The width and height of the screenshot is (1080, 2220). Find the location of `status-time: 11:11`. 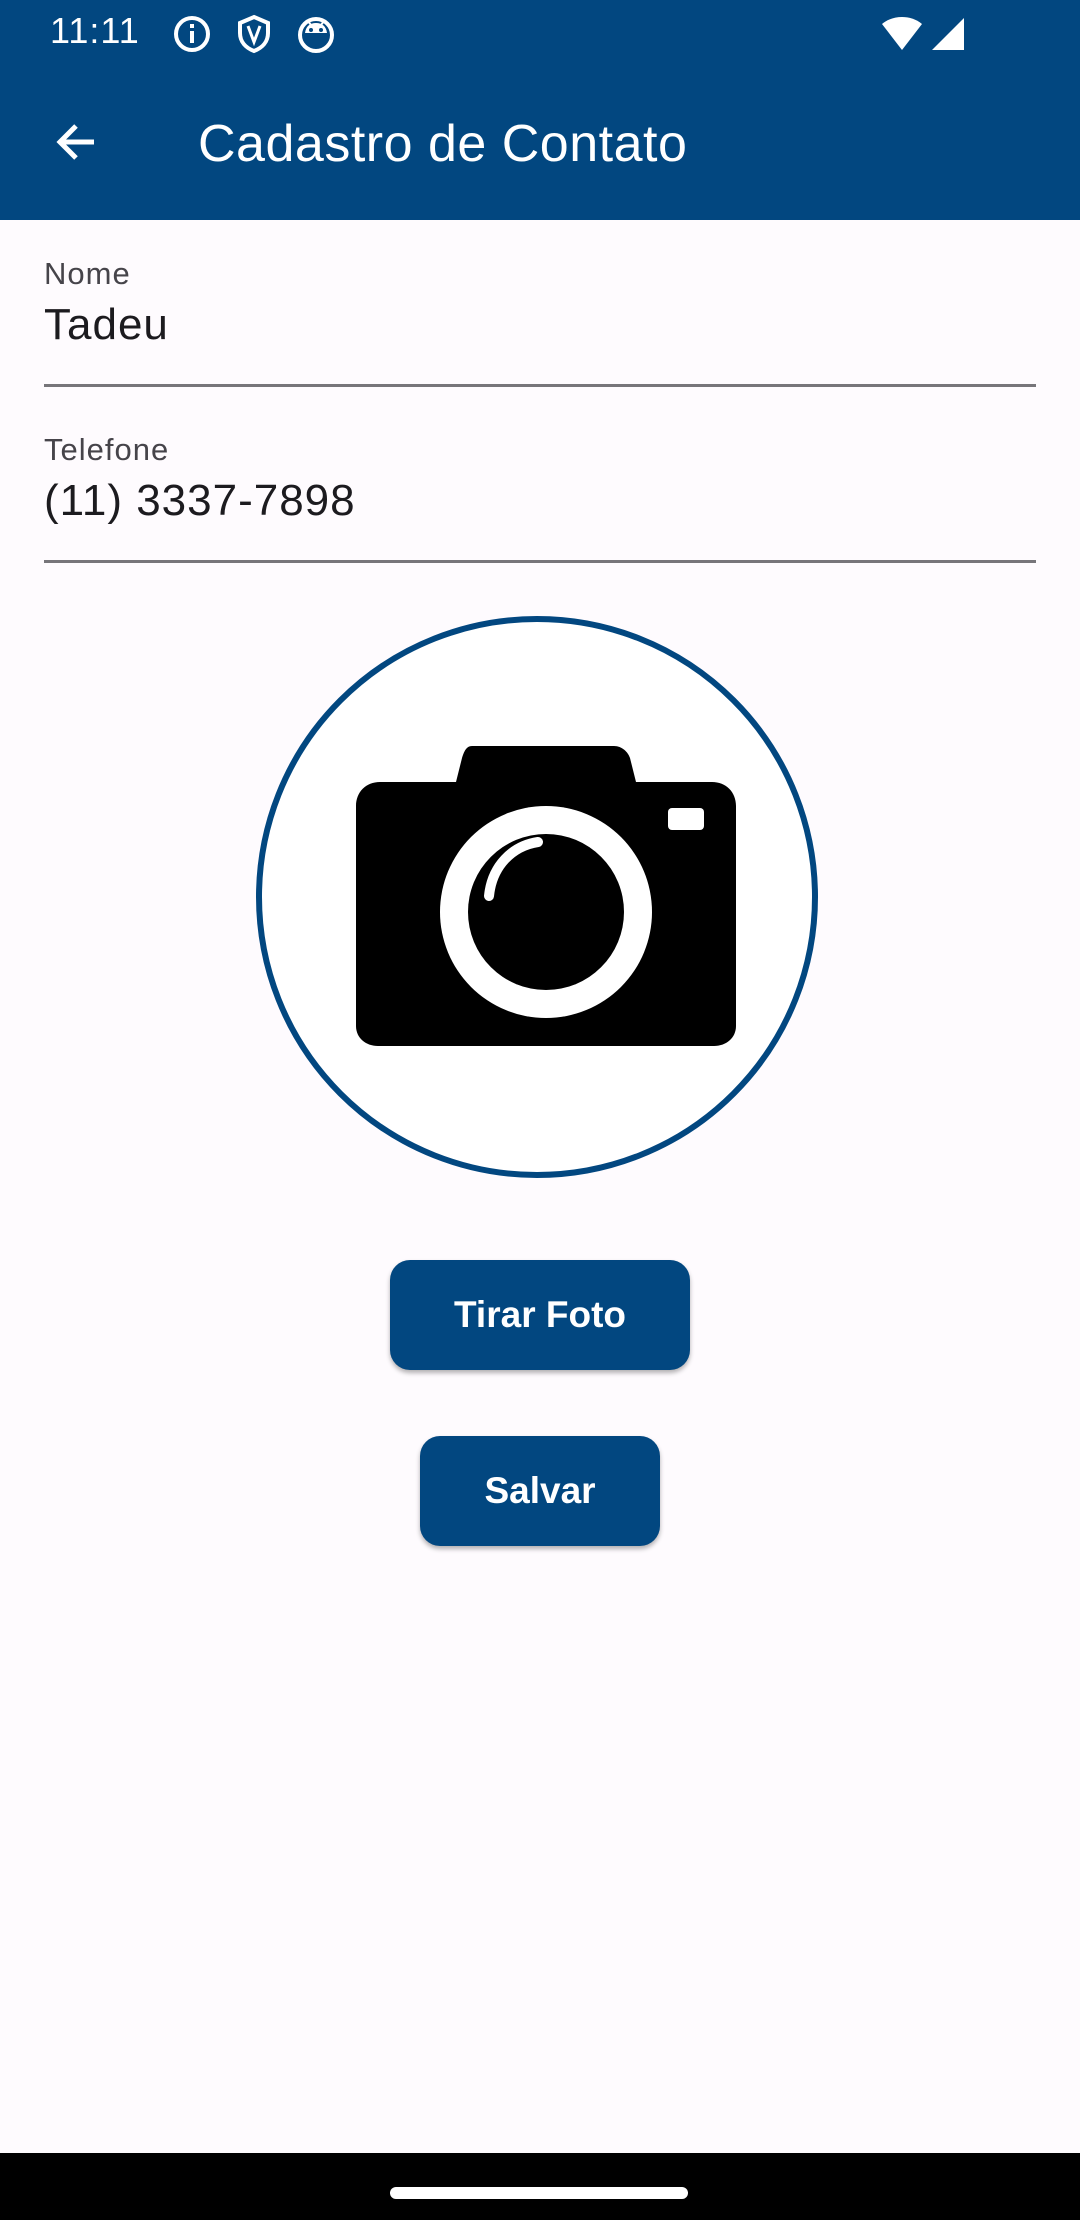

status-time: 11:11 is located at coordinates (95, 30).